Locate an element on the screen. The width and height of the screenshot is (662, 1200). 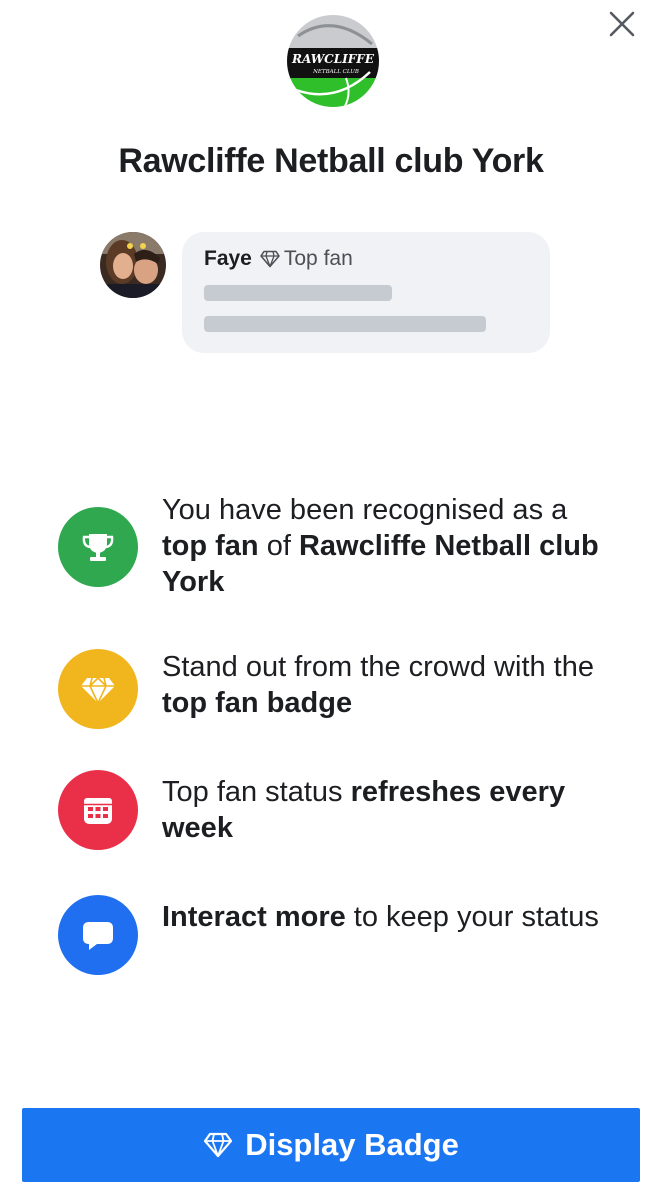
close-icon is located at coordinates (622, 24).